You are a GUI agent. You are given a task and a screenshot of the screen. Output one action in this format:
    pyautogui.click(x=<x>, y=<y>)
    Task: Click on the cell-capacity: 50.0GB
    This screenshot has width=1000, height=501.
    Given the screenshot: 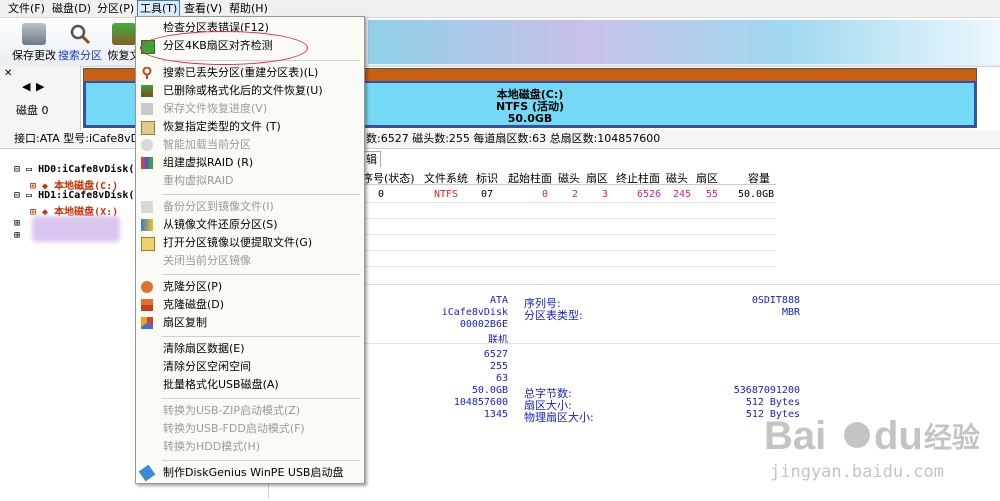 What is the action you would take?
    pyautogui.click(x=756, y=194)
    